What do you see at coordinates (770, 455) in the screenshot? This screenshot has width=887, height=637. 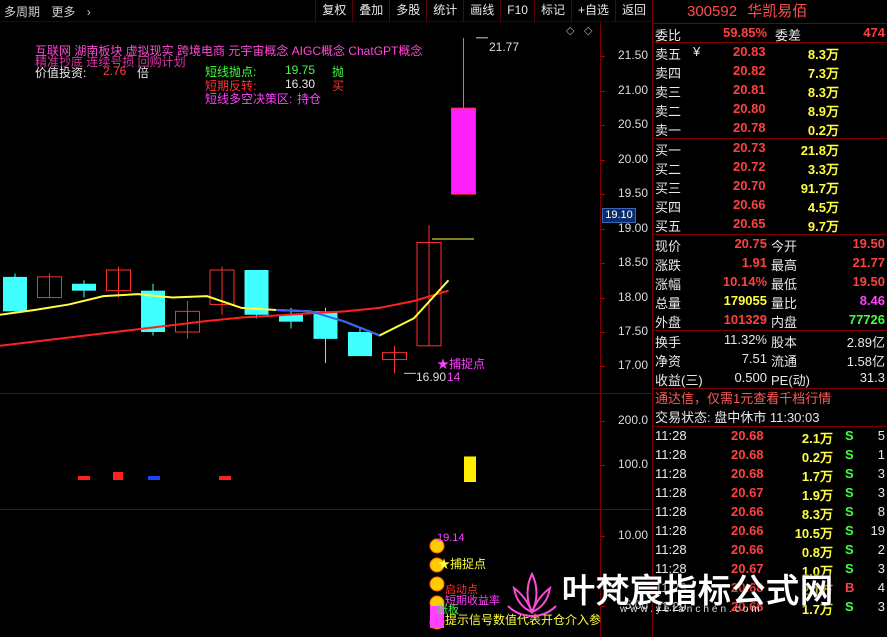 I see `tick-row: 11:28 20.68 0.2万 S 1` at bounding box center [770, 455].